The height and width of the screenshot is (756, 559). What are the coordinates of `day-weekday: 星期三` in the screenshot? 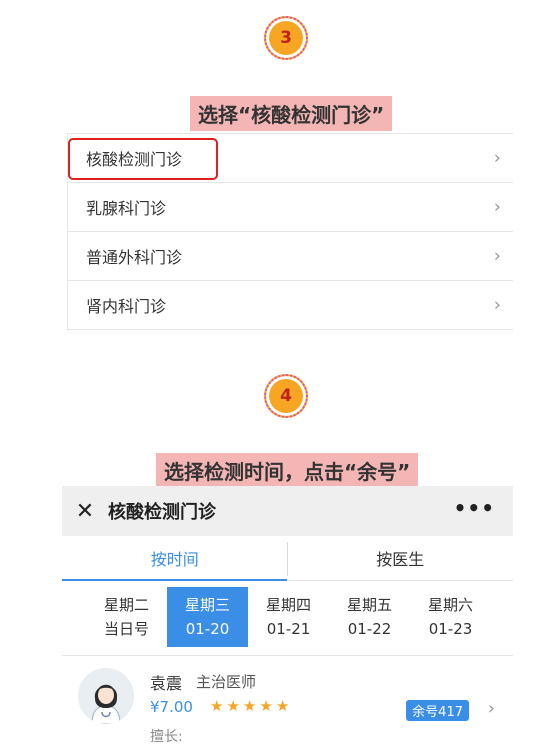 It's located at (207, 605).